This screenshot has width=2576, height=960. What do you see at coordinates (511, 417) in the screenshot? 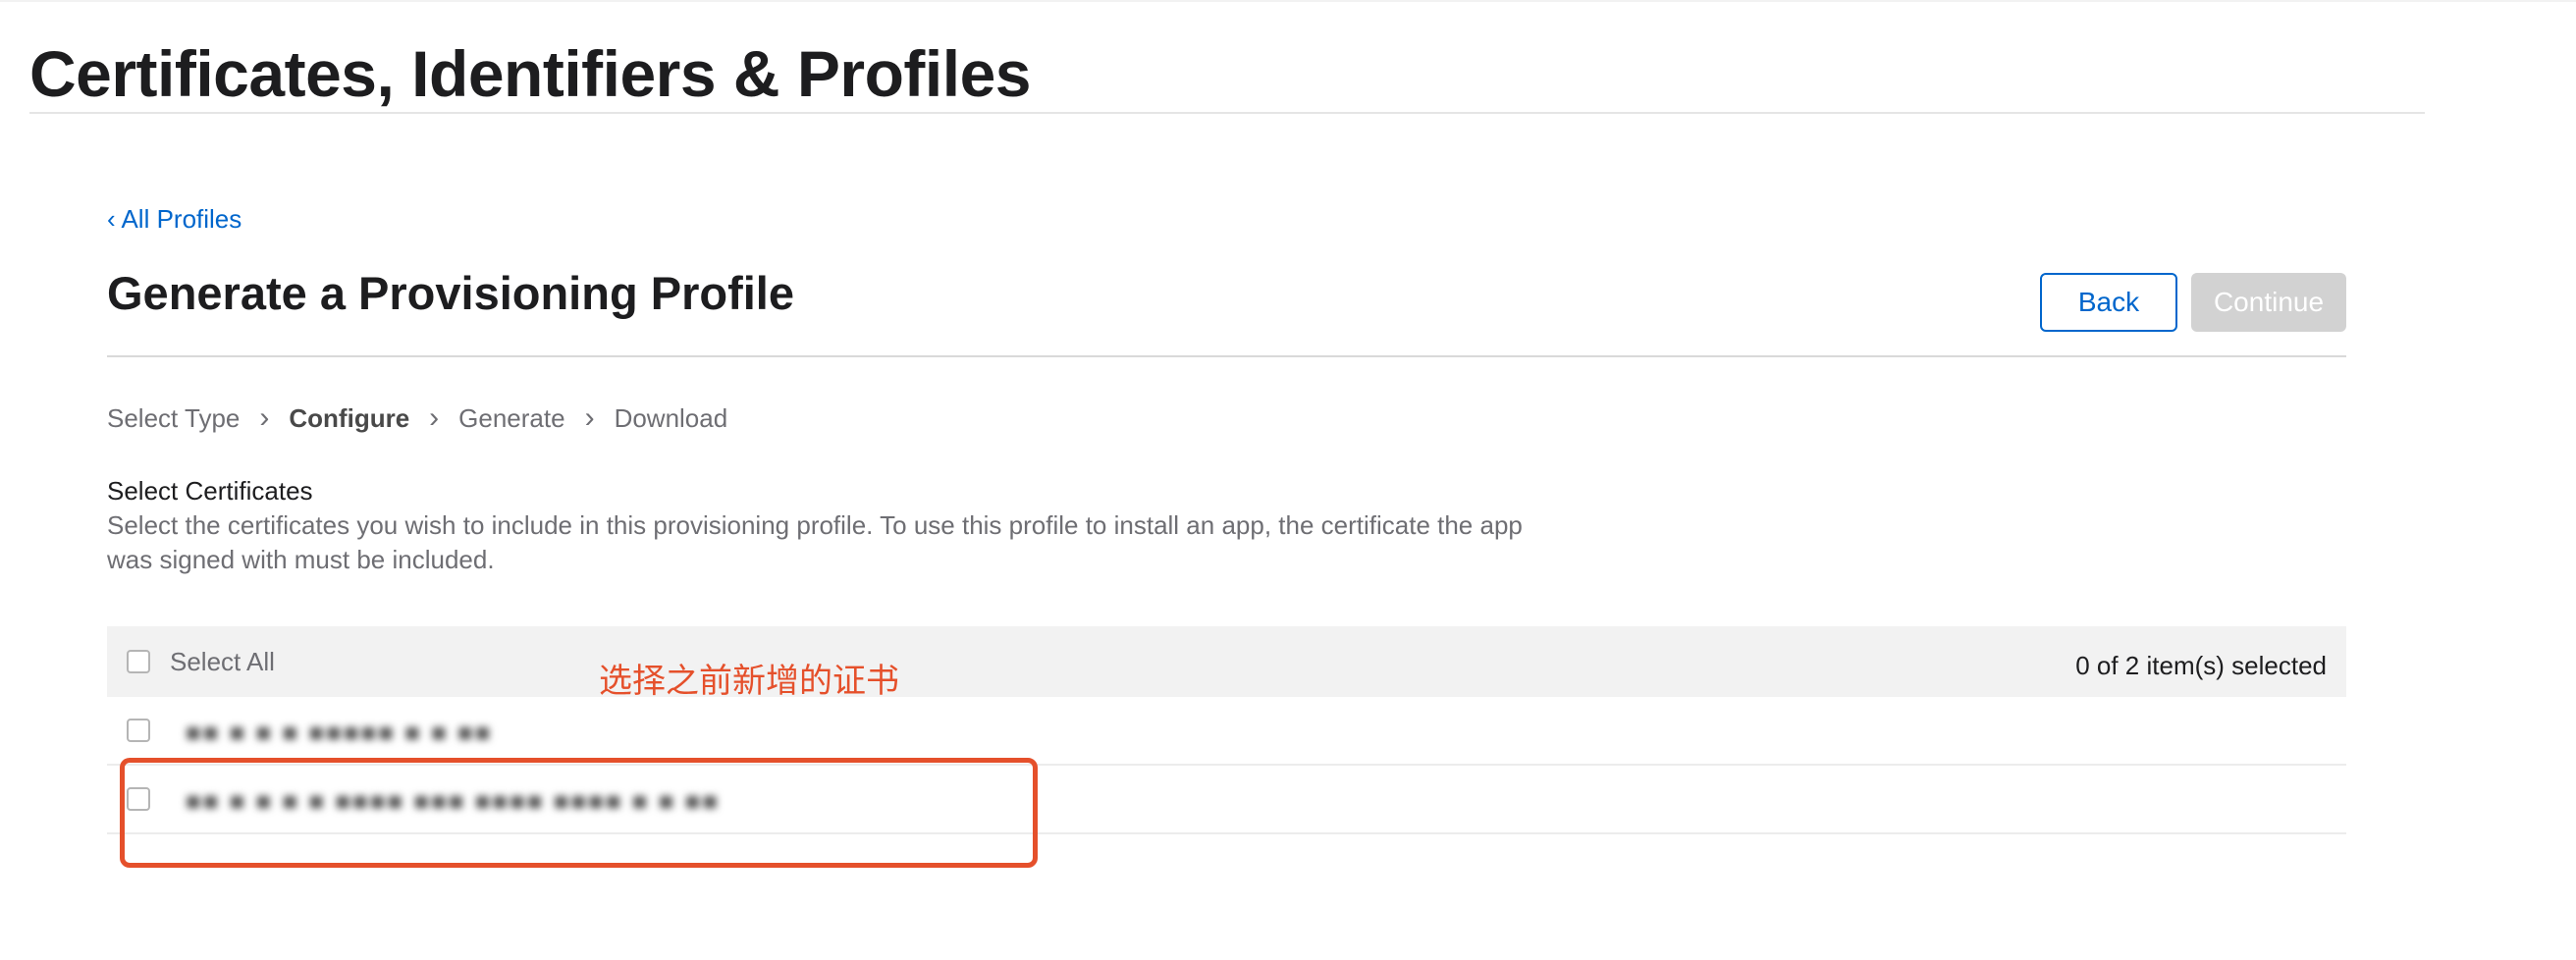
I see `step-generate: Generate` at bounding box center [511, 417].